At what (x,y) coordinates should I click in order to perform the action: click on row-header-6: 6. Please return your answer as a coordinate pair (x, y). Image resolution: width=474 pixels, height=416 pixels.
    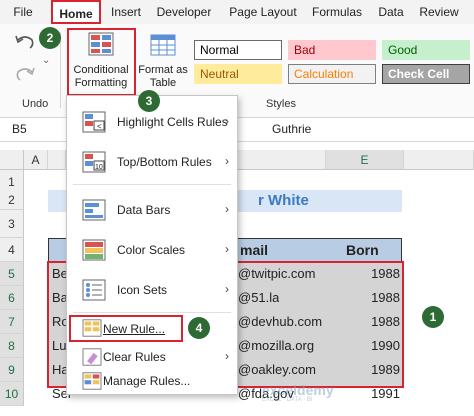
    Looking at the image, I should click on (12, 298).